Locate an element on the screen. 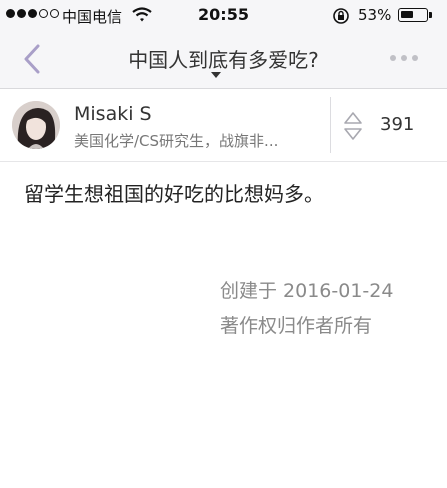 The height and width of the screenshot is (488, 447). vote-count: 391 is located at coordinates (397, 124).